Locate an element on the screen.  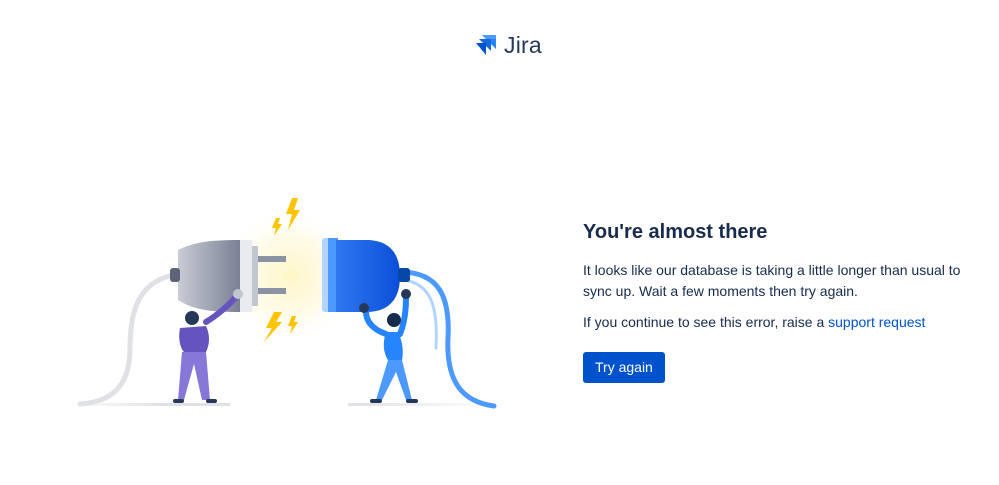
plug-prong-bottom is located at coordinates (272, 291).